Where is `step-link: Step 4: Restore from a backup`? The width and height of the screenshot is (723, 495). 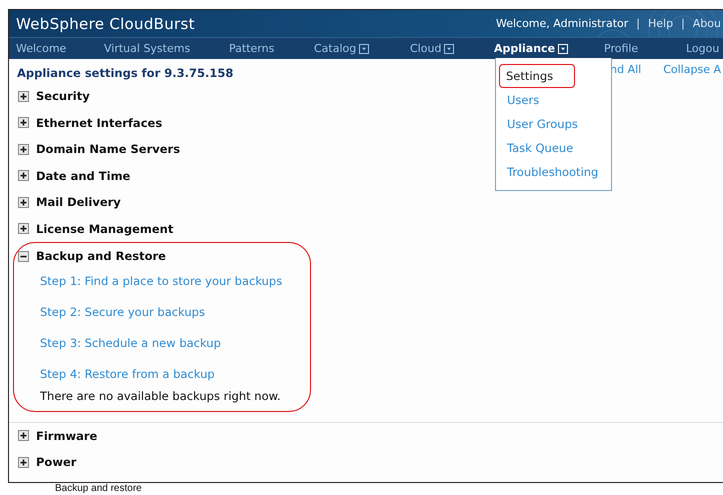
step-link: Step 4: Restore from a backup is located at coordinates (127, 373).